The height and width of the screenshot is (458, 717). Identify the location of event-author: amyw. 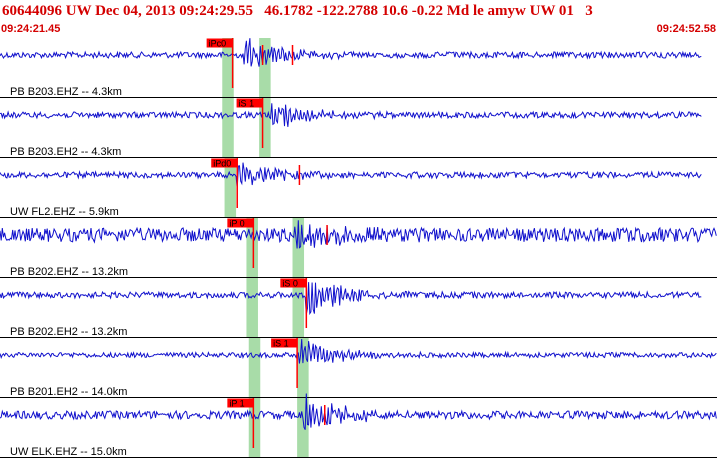
(506, 11).